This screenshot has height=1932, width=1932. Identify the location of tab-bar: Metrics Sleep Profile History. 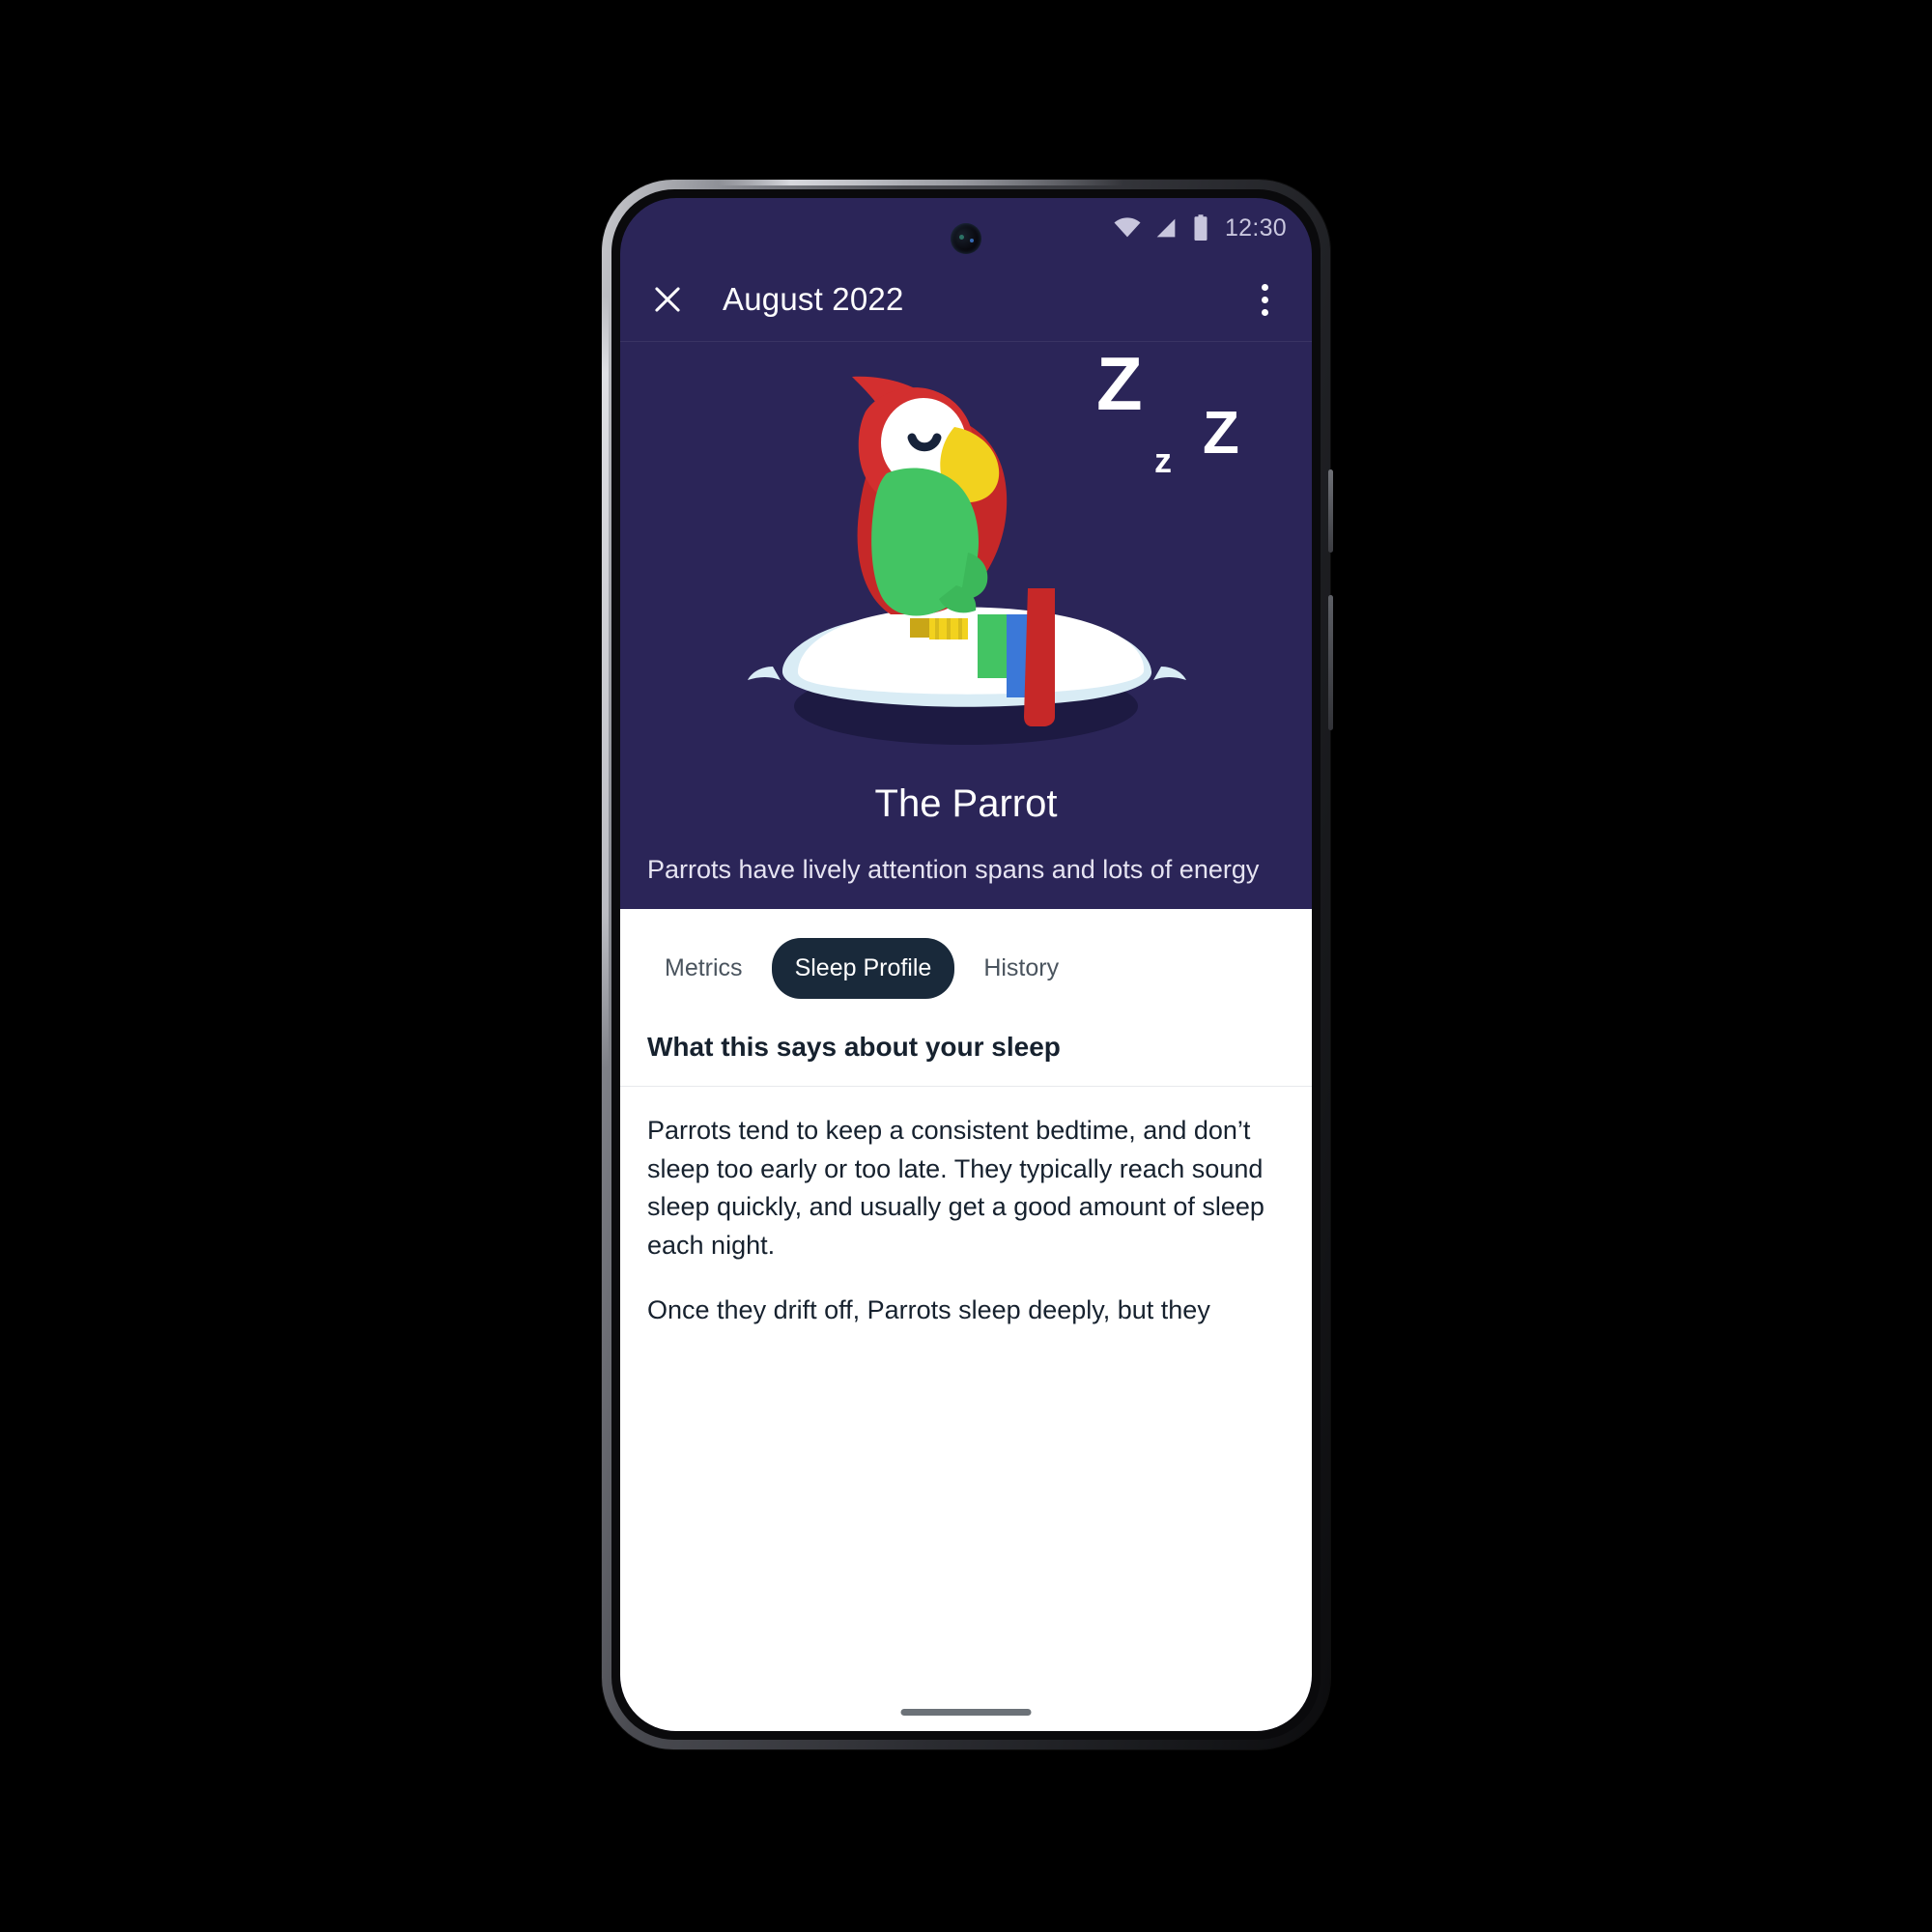
(966, 966).